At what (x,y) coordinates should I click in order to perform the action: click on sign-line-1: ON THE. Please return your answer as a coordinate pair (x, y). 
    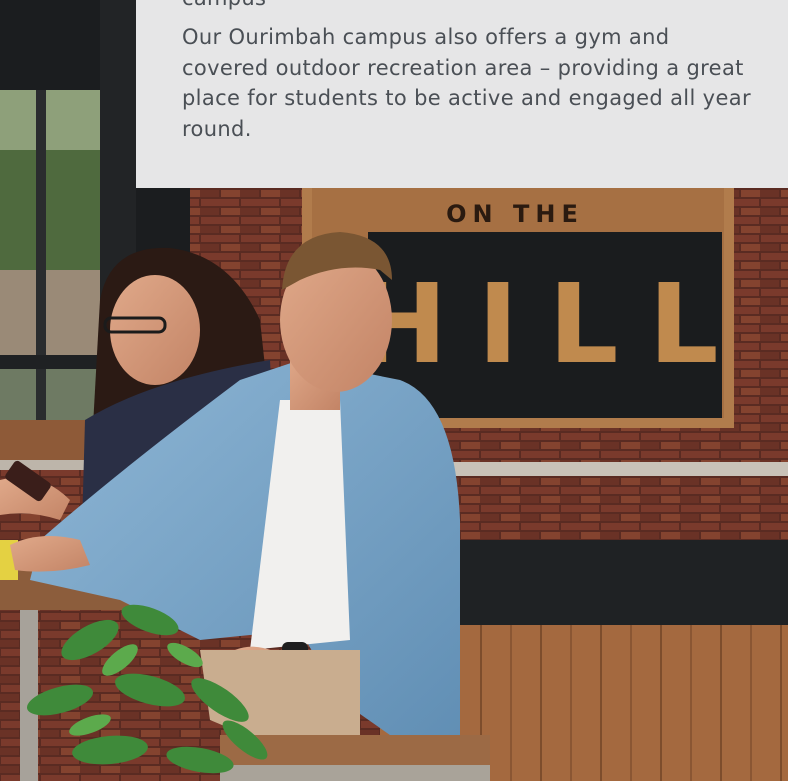
    Looking at the image, I should click on (515, 214).